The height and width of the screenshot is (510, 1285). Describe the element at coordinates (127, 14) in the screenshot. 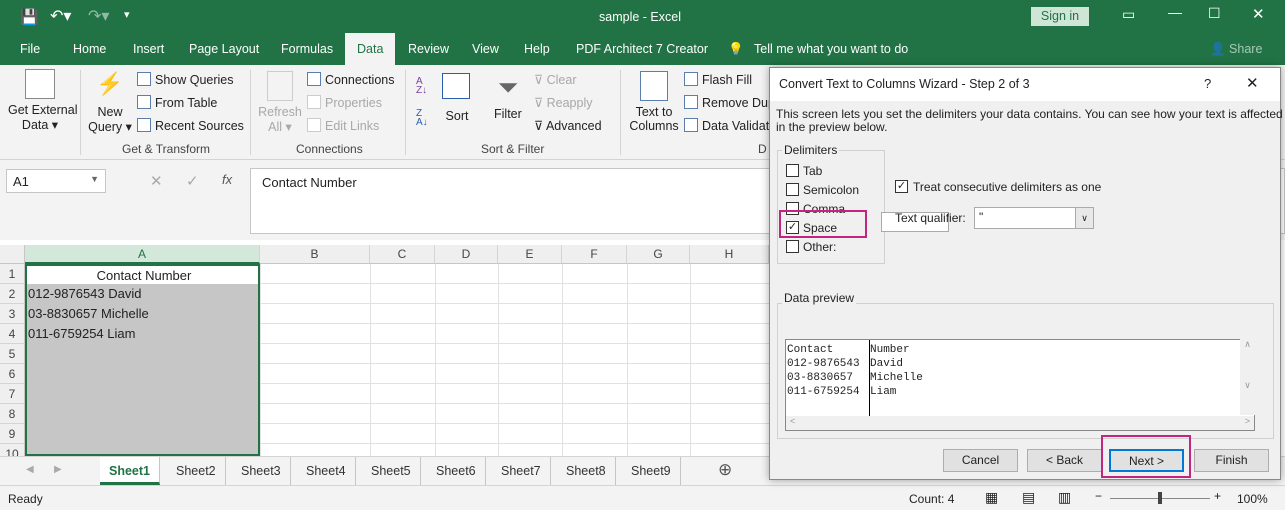

I see `customize-qat-icon: ▾` at that location.